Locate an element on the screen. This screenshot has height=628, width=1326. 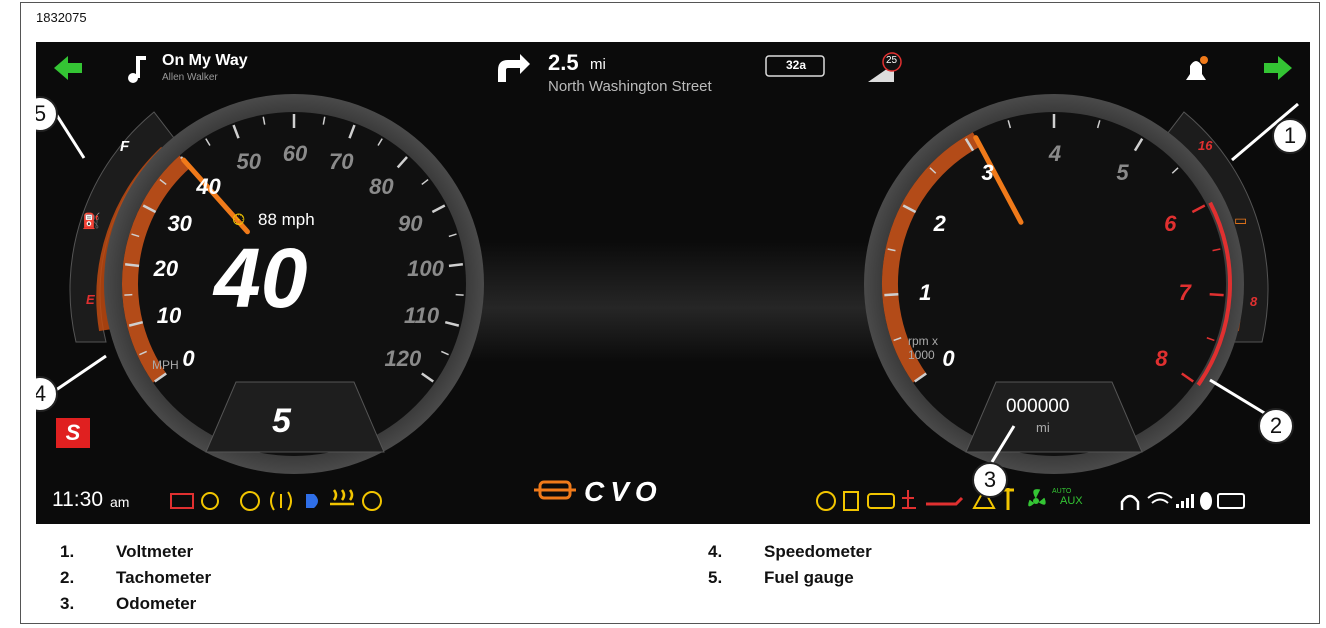
nav-distance-value: 2.5 is located at coordinates (563, 62).